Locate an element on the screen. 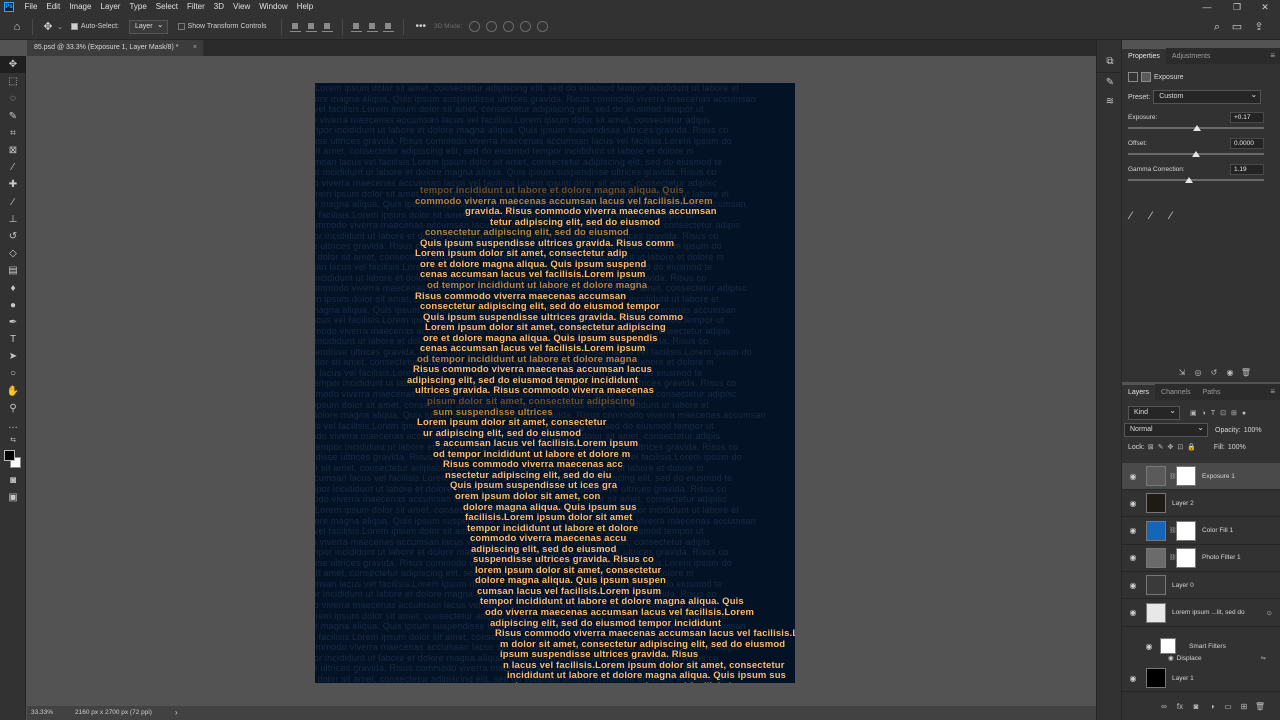 The height and width of the screenshot is (720, 1280). align-right-icon is located at coordinates (328, 26).